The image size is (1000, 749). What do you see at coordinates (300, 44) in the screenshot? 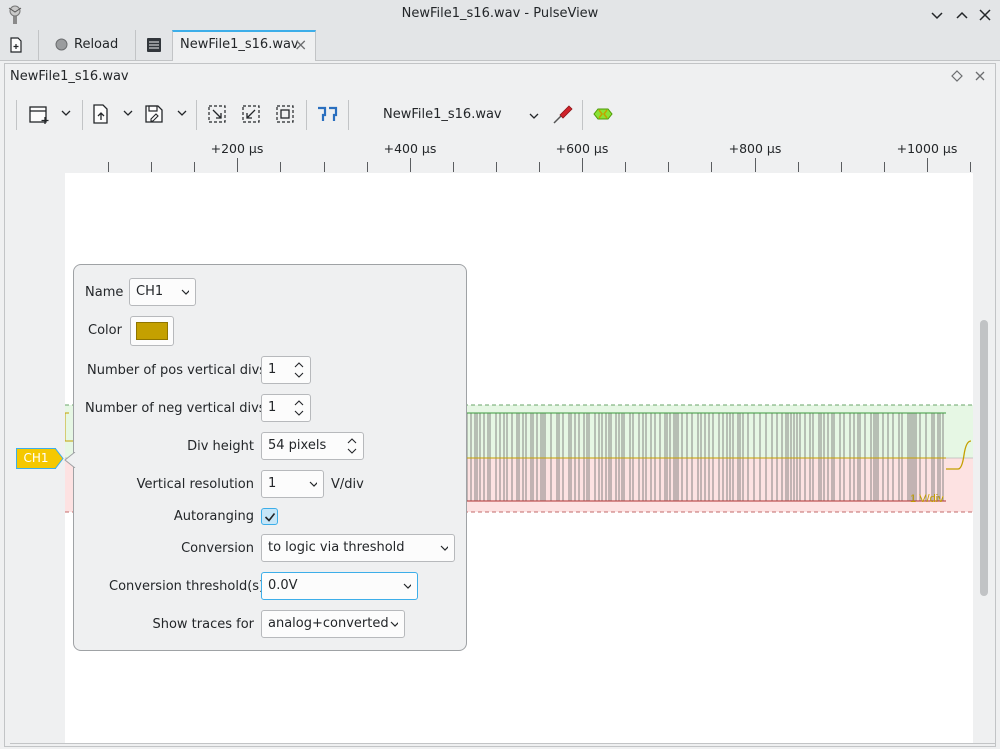
I see `close-tab-icon: ×` at bounding box center [300, 44].